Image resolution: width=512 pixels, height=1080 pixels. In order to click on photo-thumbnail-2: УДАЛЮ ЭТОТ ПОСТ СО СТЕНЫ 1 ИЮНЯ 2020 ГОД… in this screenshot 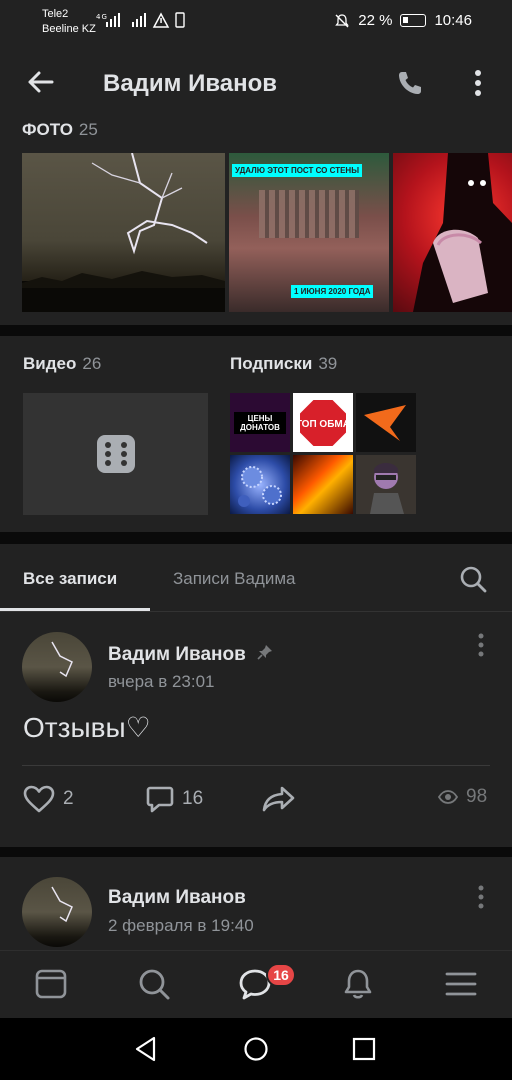, I will do `click(309, 232)`.